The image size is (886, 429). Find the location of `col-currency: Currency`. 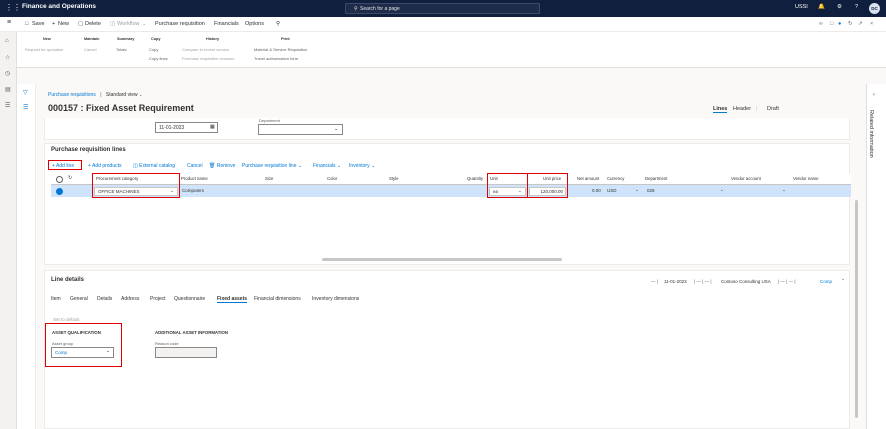

col-currency: Currency is located at coordinates (615, 178).